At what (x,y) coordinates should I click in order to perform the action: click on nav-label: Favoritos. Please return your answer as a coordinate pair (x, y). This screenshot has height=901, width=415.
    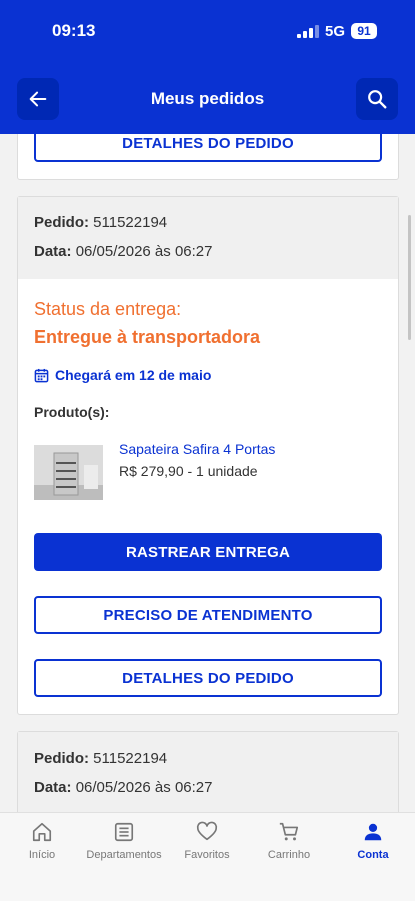
    Looking at the image, I should click on (207, 855).